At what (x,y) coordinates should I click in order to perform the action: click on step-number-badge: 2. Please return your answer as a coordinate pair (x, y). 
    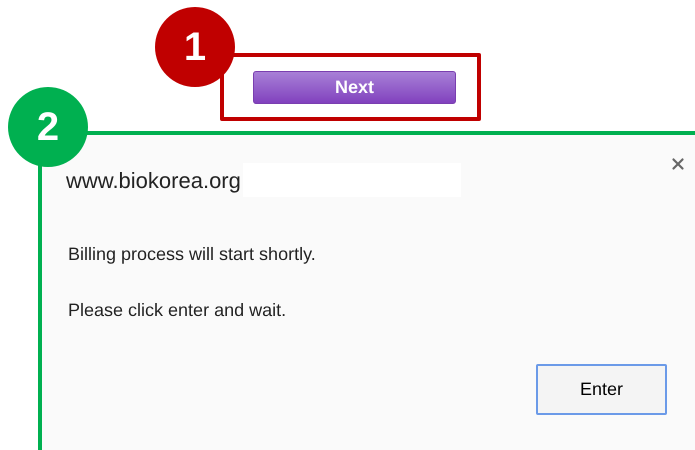
    Looking at the image, I should click on (48, 127).